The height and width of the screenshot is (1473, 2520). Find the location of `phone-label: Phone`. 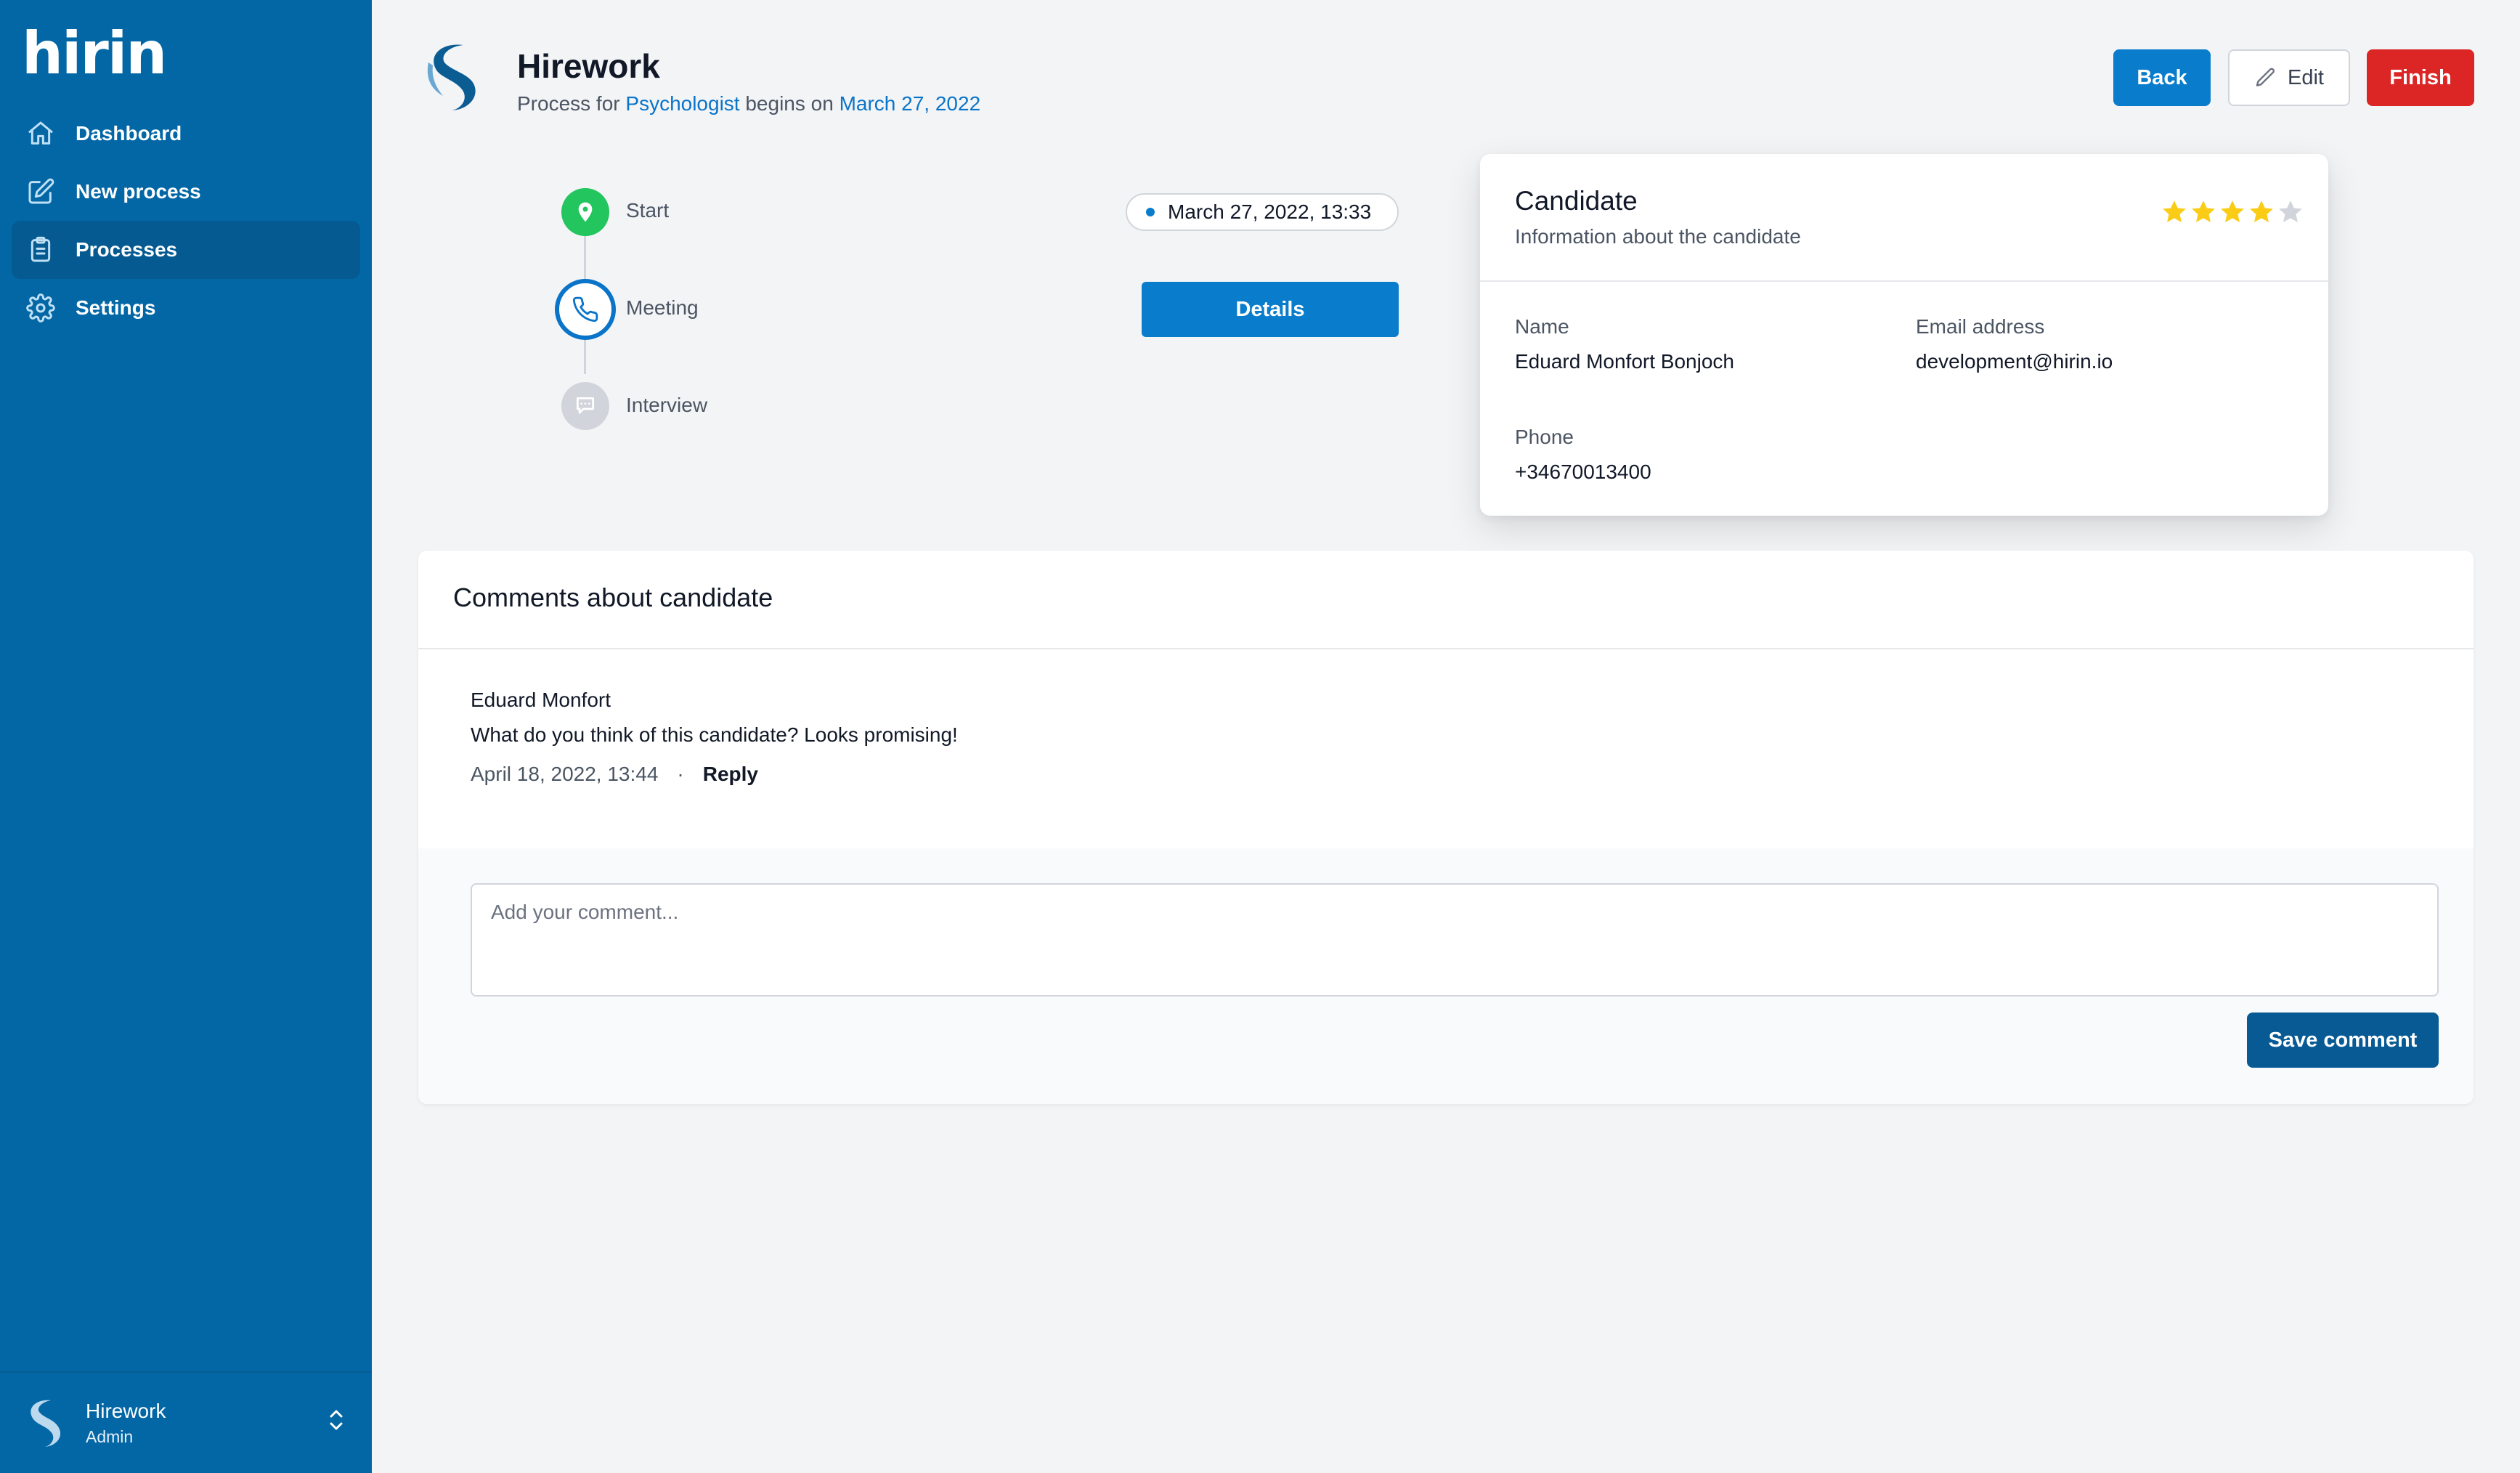

phone-label: Phone is located at coordinates (1544, 437).